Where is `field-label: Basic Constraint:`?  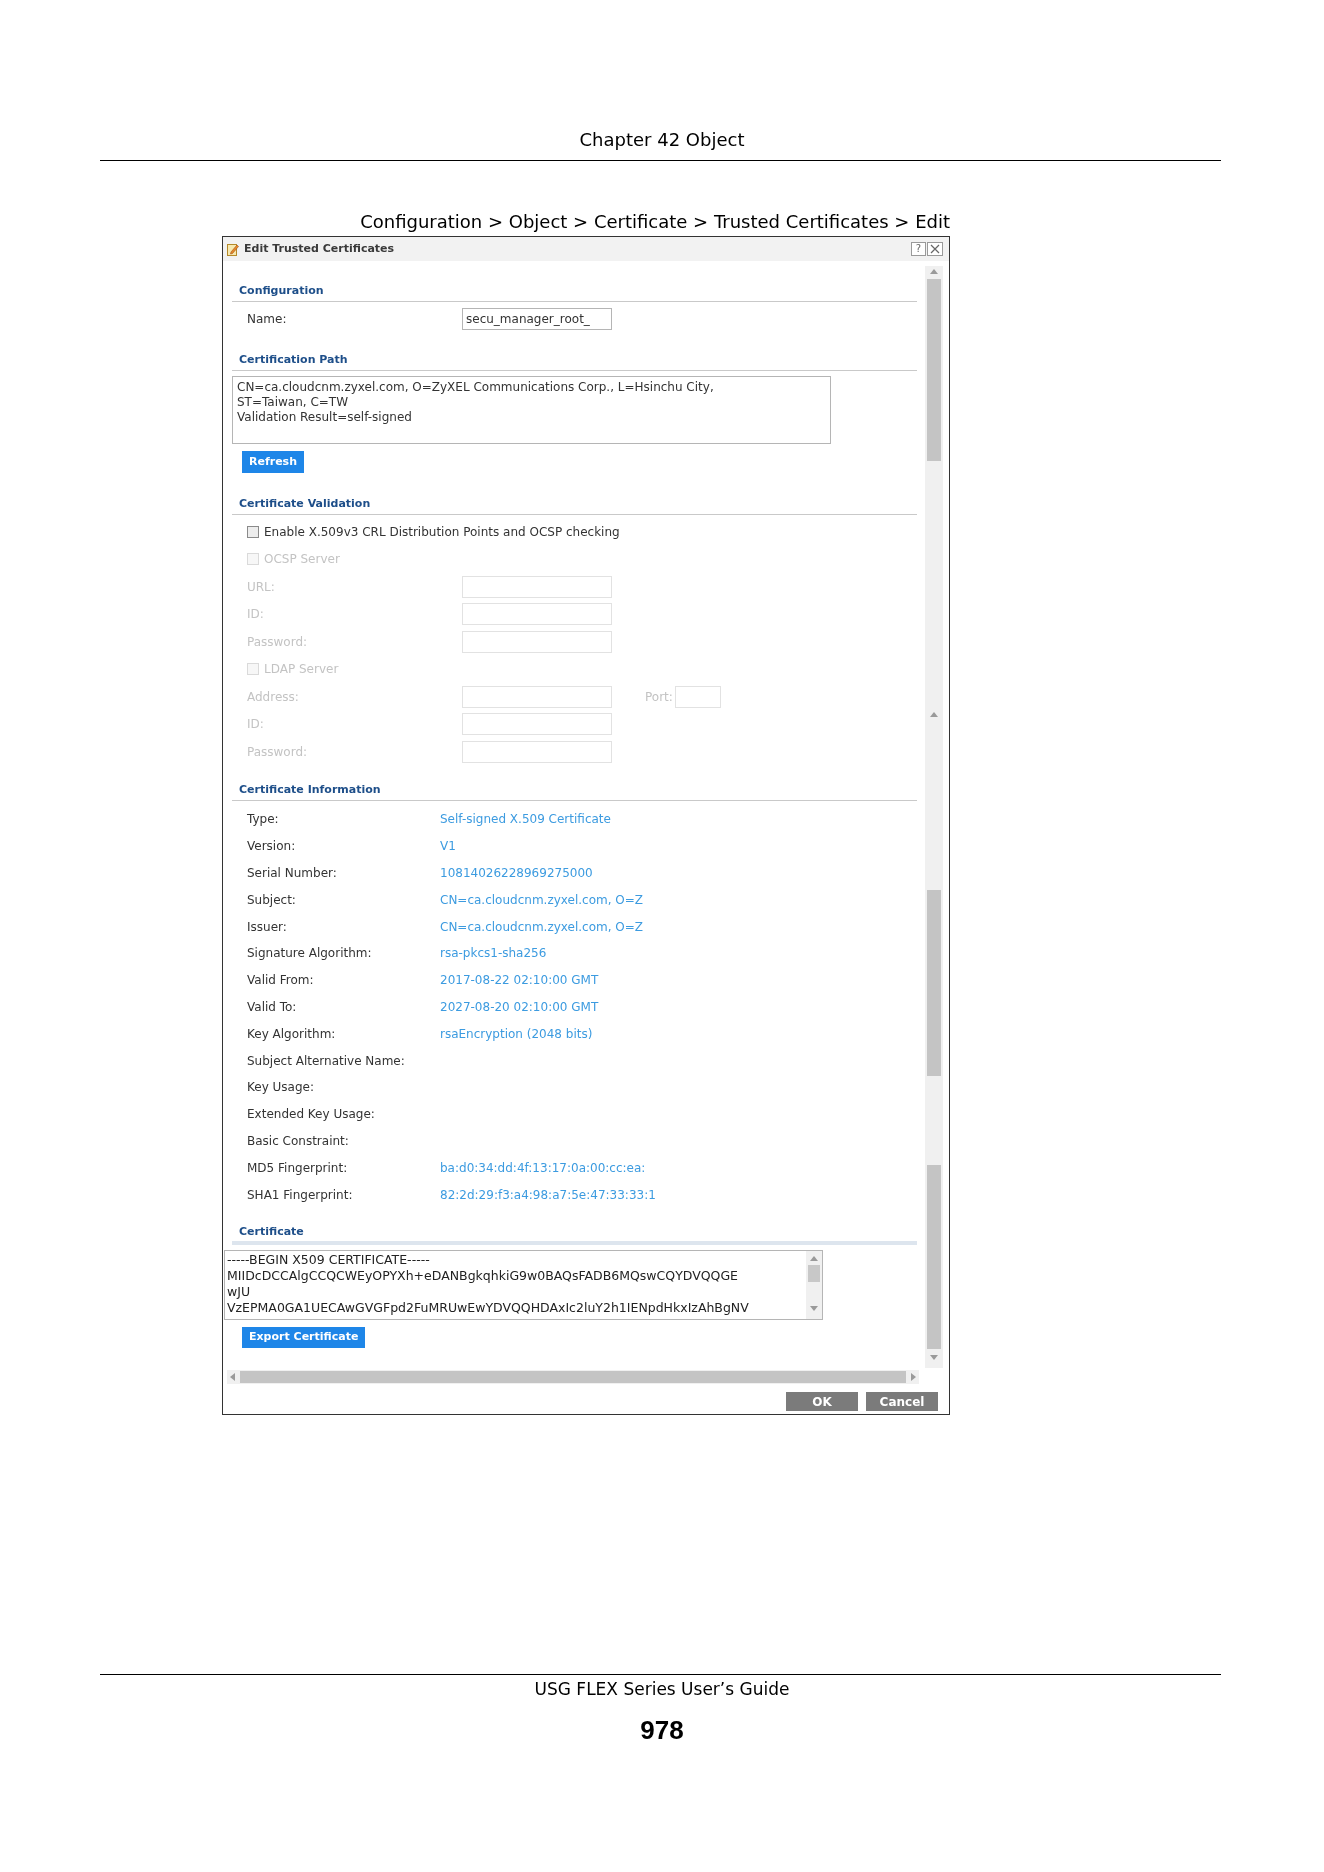
field-label: Basic Constraint: is located at coordinates (298, 1141).